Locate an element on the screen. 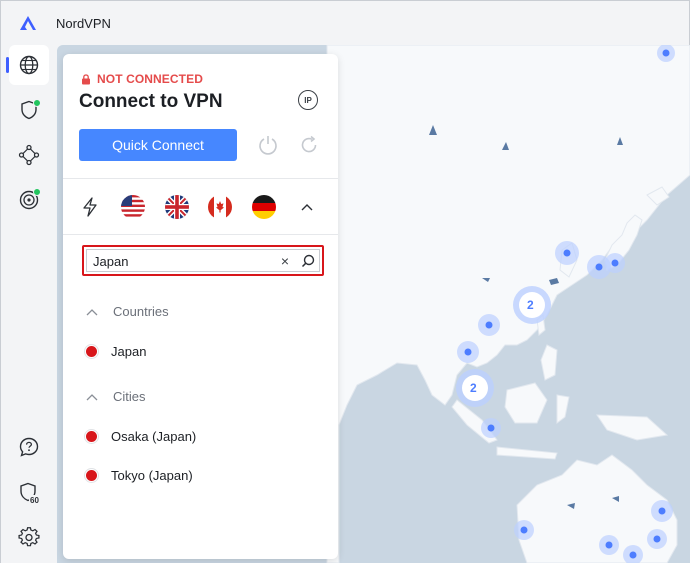 The image size is (690, 563). refresh-icon is located at coordinates (309, 145).